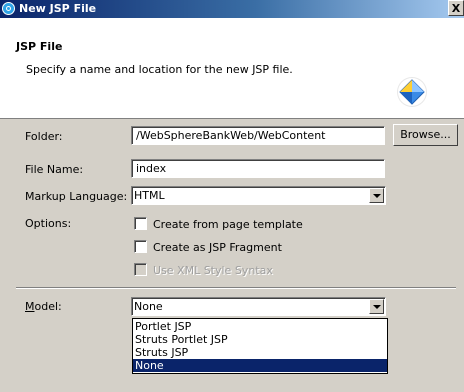 This screenshot has height=392, width=464. I want to click on title-bar: New JSP File, so click(232, 9).